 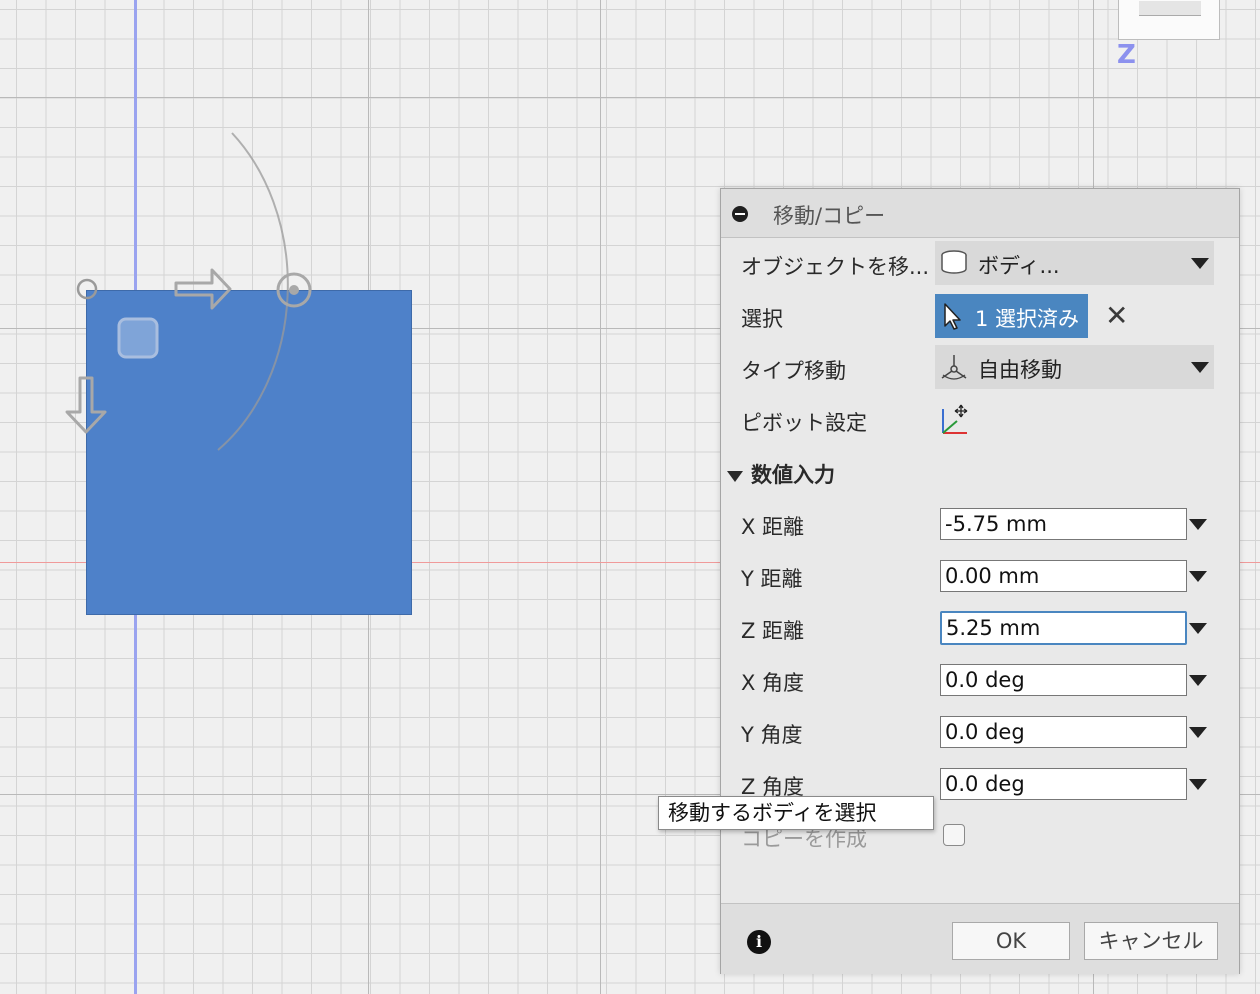 What do you see at coordinates (772, 735) in the screenshot?
I see `y-angle-label: Y 角度` at bounding box center [772, 735].